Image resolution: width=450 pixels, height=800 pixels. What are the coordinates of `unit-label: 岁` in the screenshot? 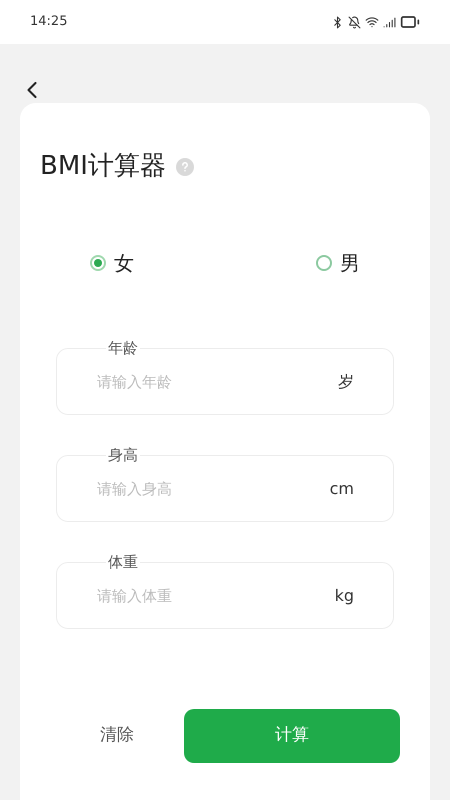 It's located at (346, 382).